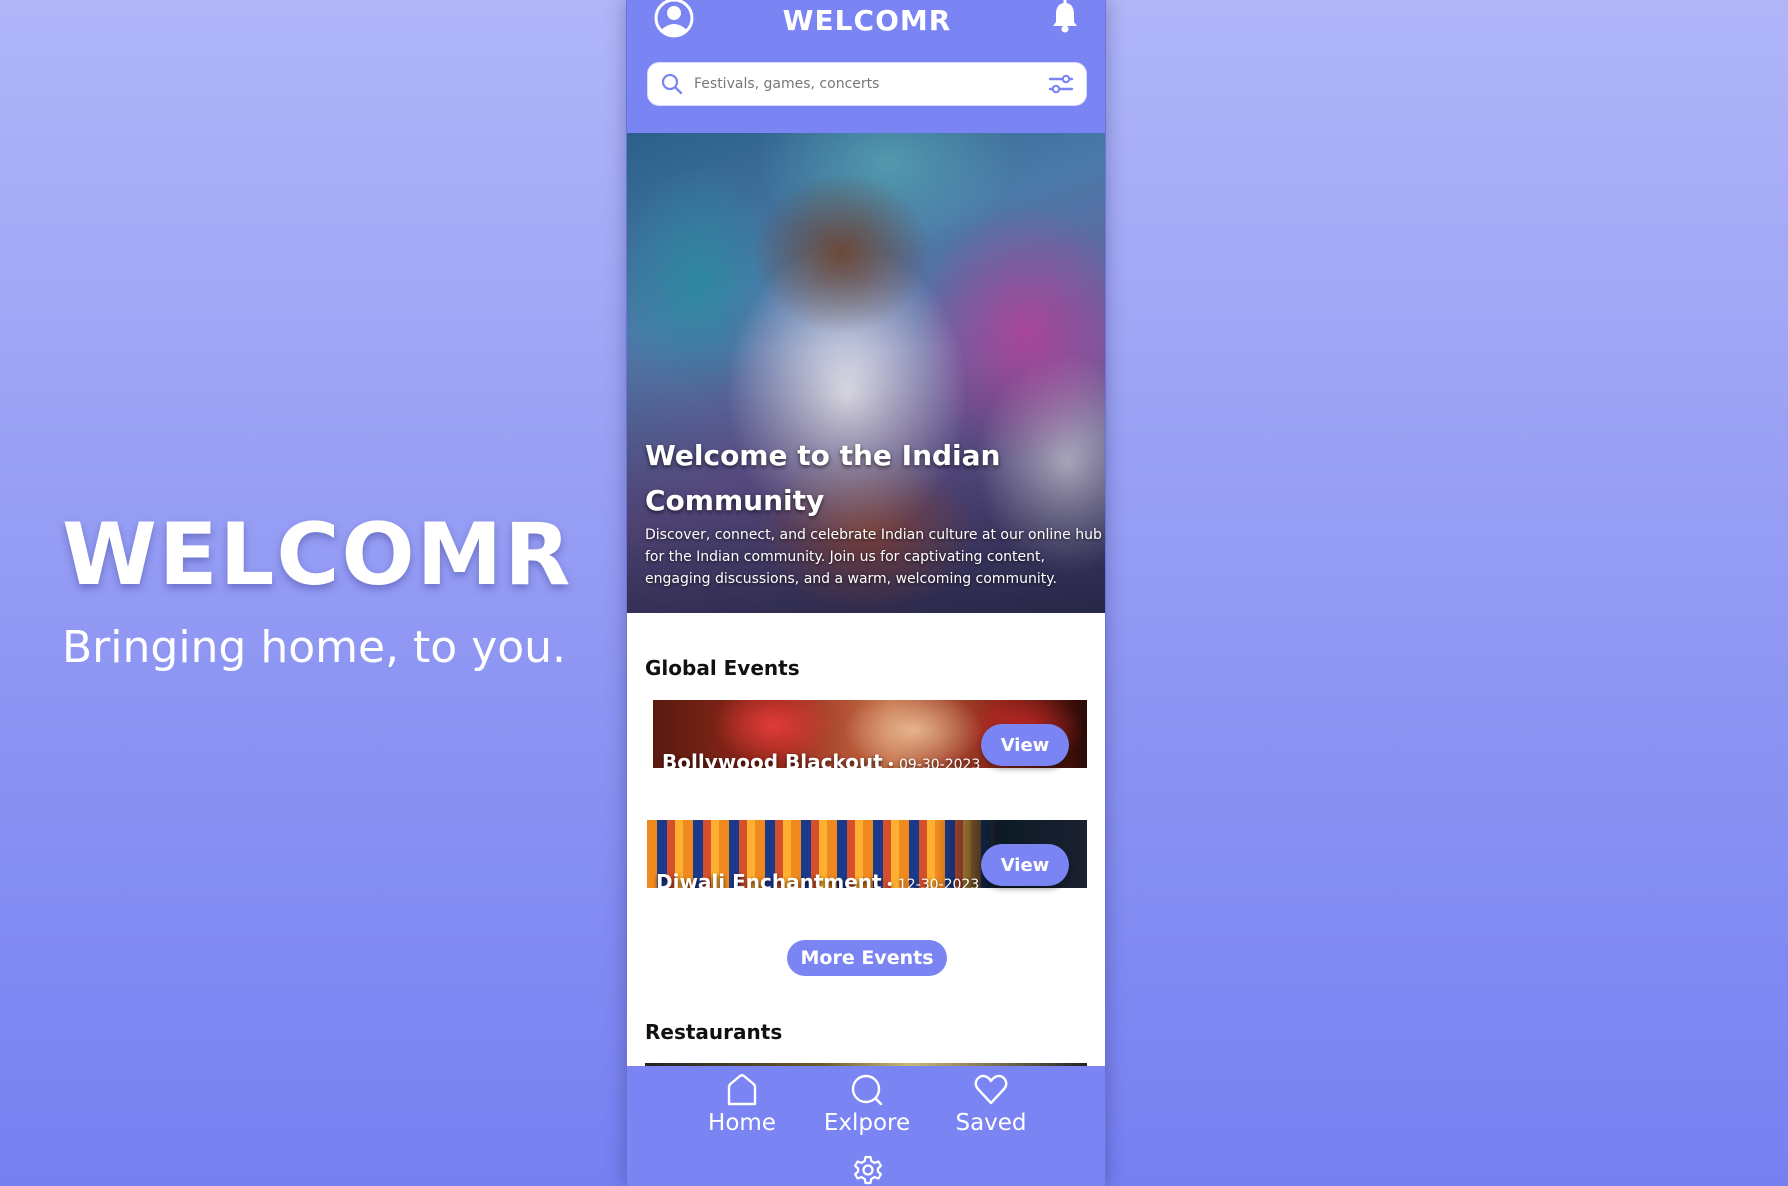 The width and height of the screenshot is (1788, 1186). Describe the element at coordinates (940, 762) in the screenshot. I see `event-date: 09-30-2023` at that location.